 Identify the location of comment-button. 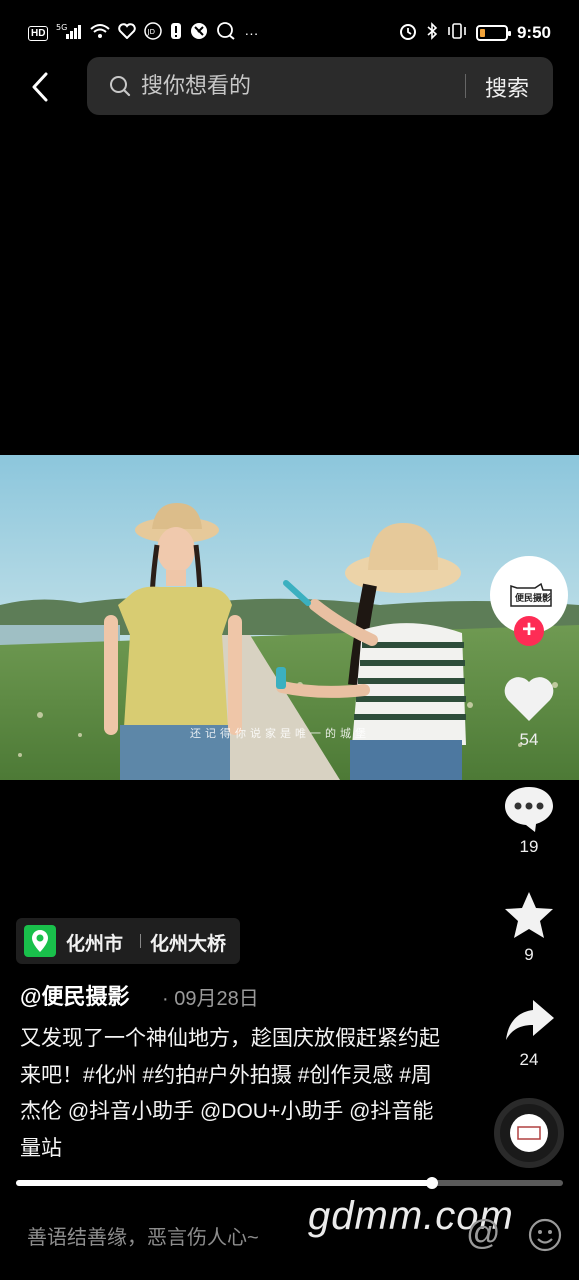
(529, 811).